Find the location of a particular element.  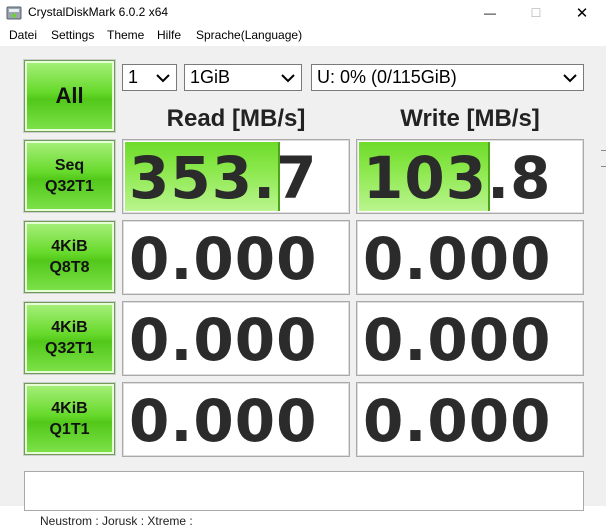

test-size-select: 1GiB is located at coordinates (243, 77).